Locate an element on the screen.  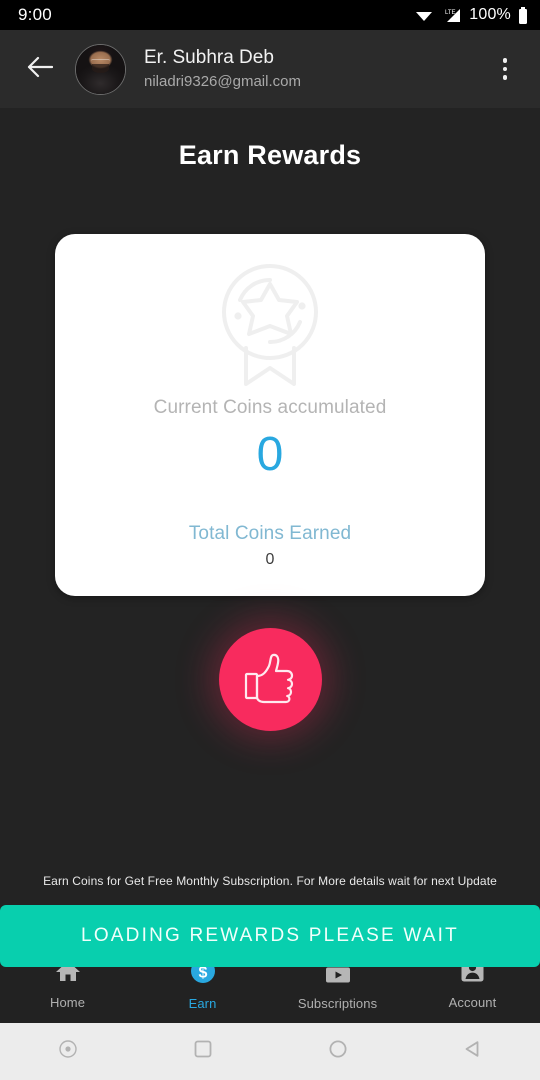
like-button-wrapper is located at coordinates (270, 679).